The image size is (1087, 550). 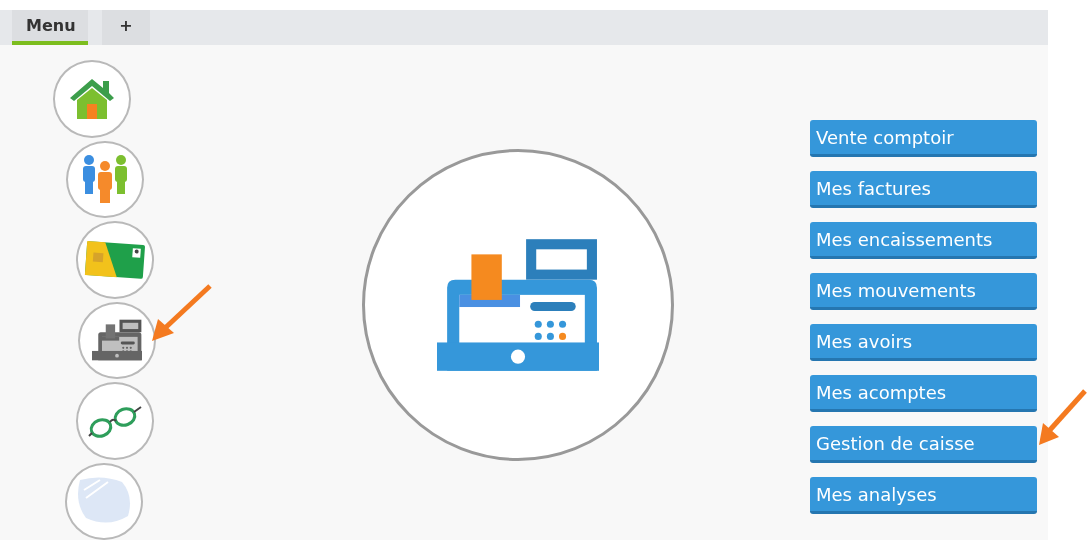 I want to click on arrow-annotation, so click(x=1062, y=418).